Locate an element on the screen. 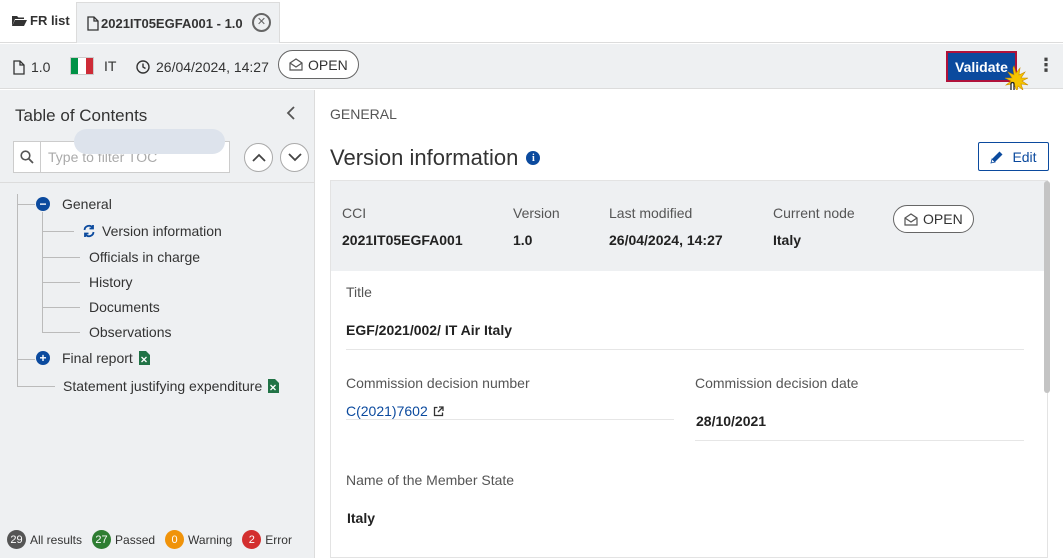  chevron-up-icon is located at coordinates (258, 157).